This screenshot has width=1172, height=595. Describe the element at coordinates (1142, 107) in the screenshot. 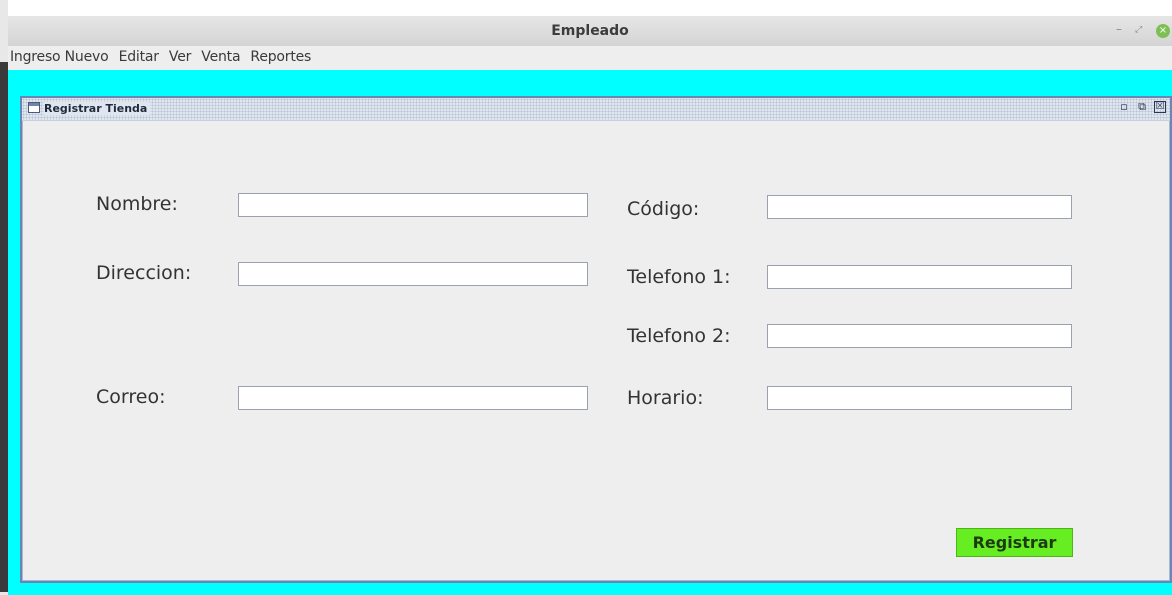

I see `maximize-frame-icon: ⧉` at that location.